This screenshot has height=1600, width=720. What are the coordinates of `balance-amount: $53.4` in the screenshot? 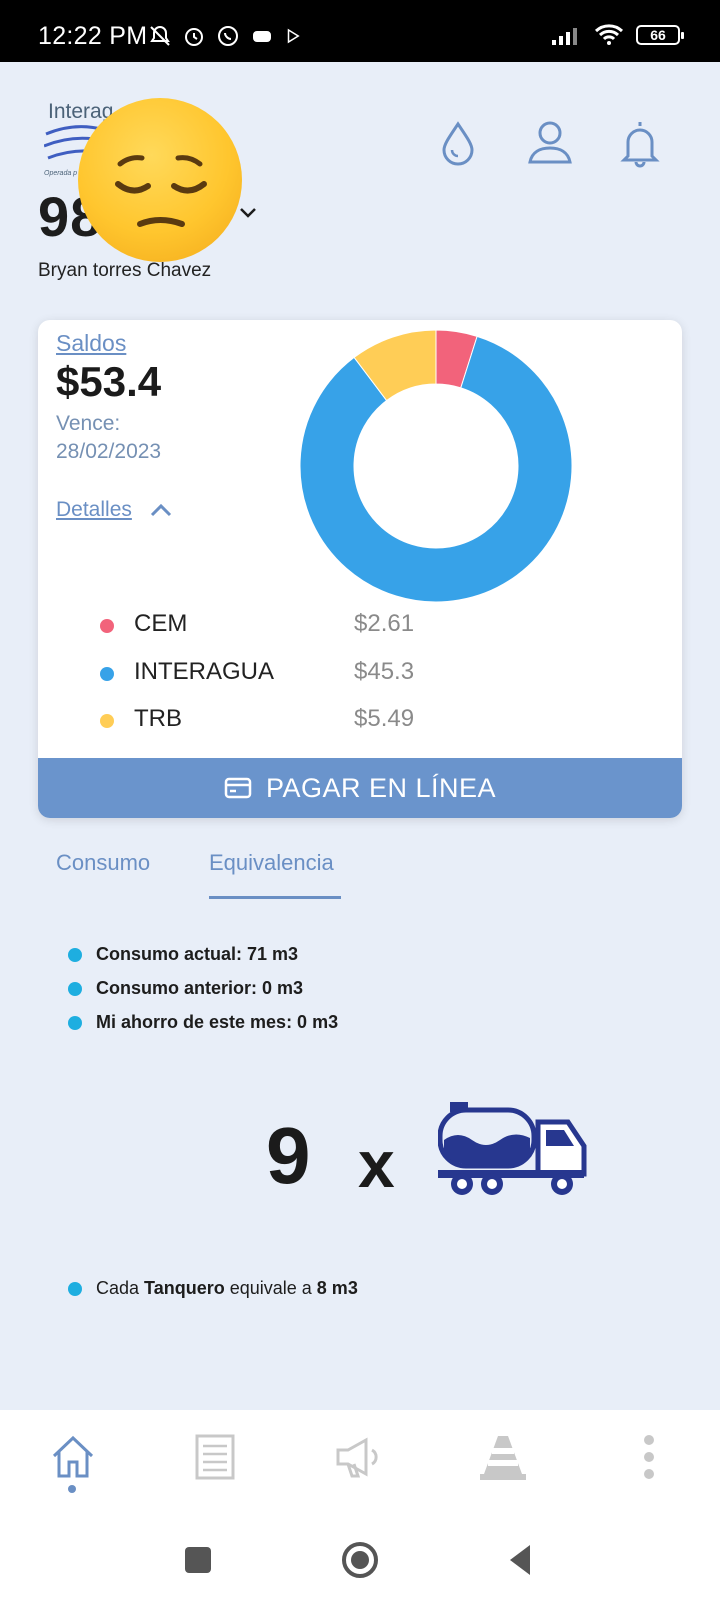 It's located at (109, 381).